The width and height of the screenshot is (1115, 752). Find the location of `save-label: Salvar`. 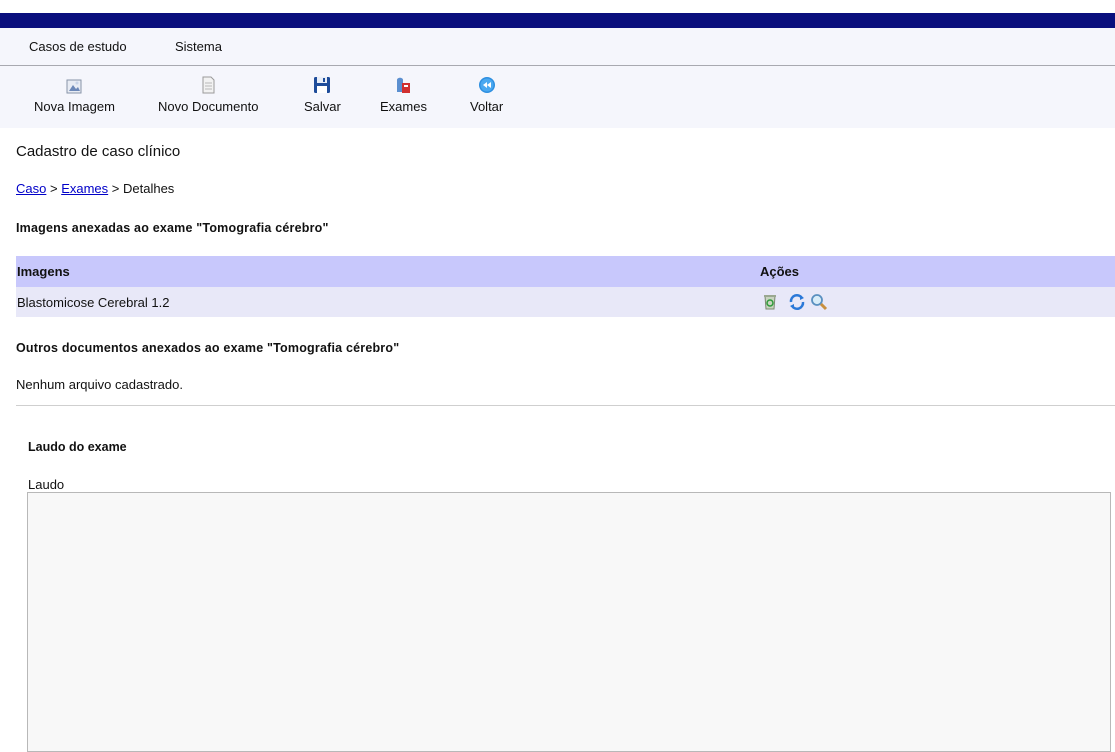

save-label: Salvar is located at coordinates (322, 106).